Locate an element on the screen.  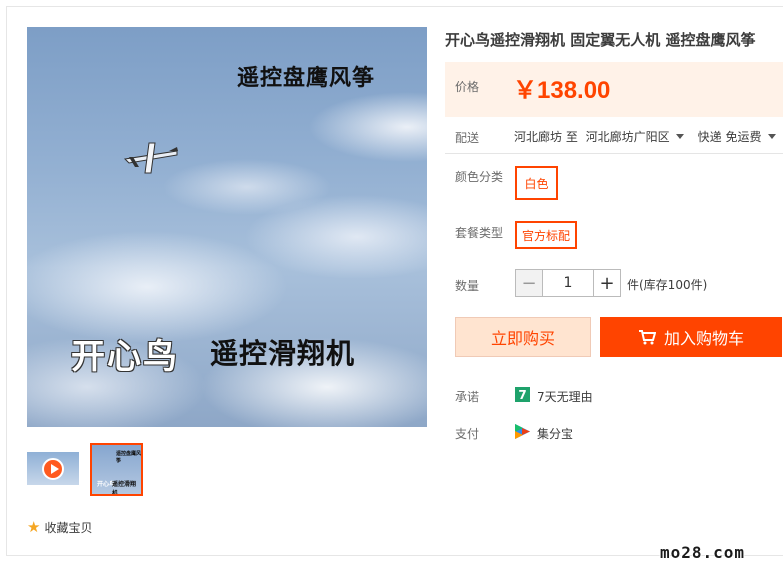
quantity-plus-button: + is located at coordinates (607, 283).